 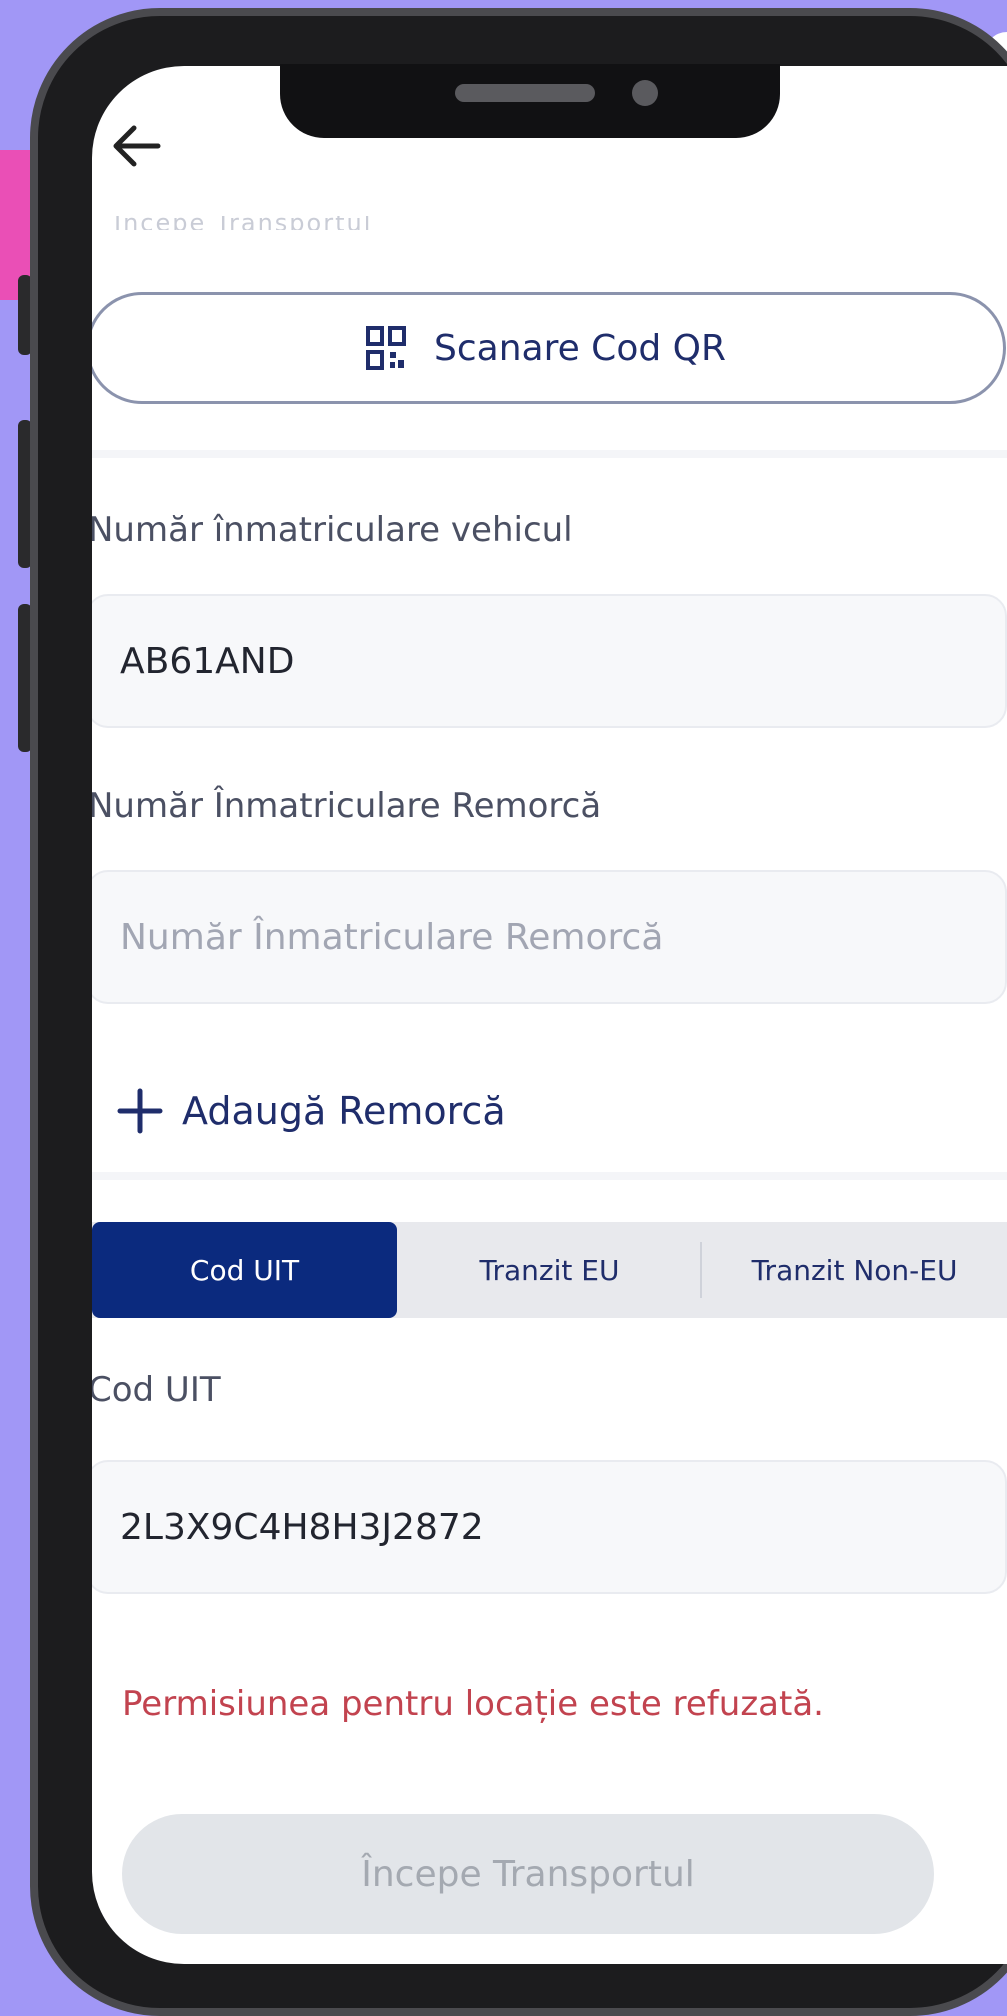 I want to click on tab-tranzit-non-eu: Tranzit Non-EU, so click(x=854, y=1270).